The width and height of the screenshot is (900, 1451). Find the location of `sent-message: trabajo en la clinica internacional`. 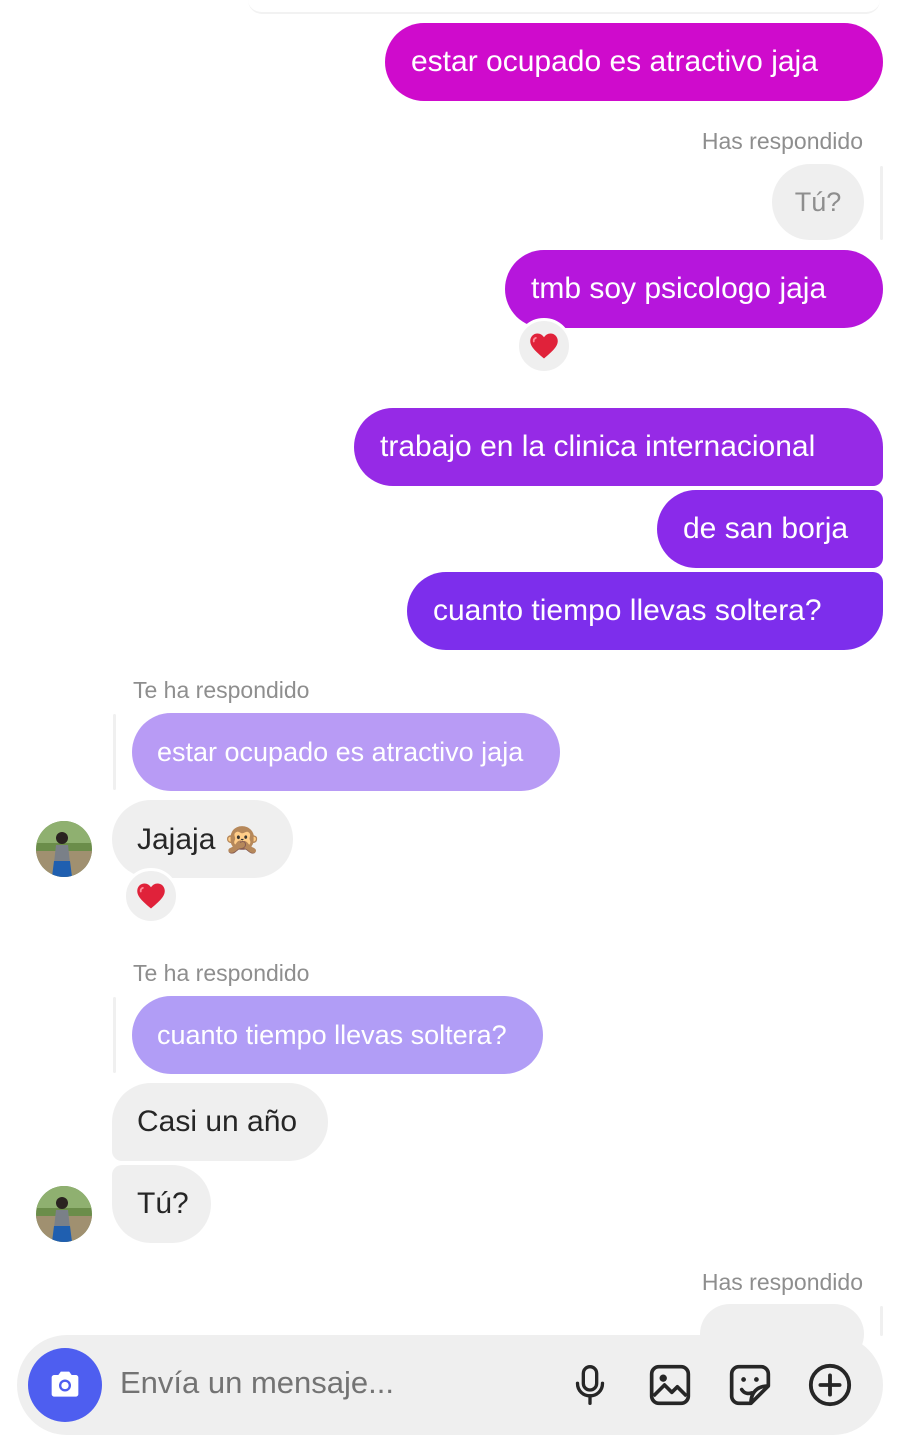

sent-message: trabajo en la clinica internacional is located at coordinates (618, 447).